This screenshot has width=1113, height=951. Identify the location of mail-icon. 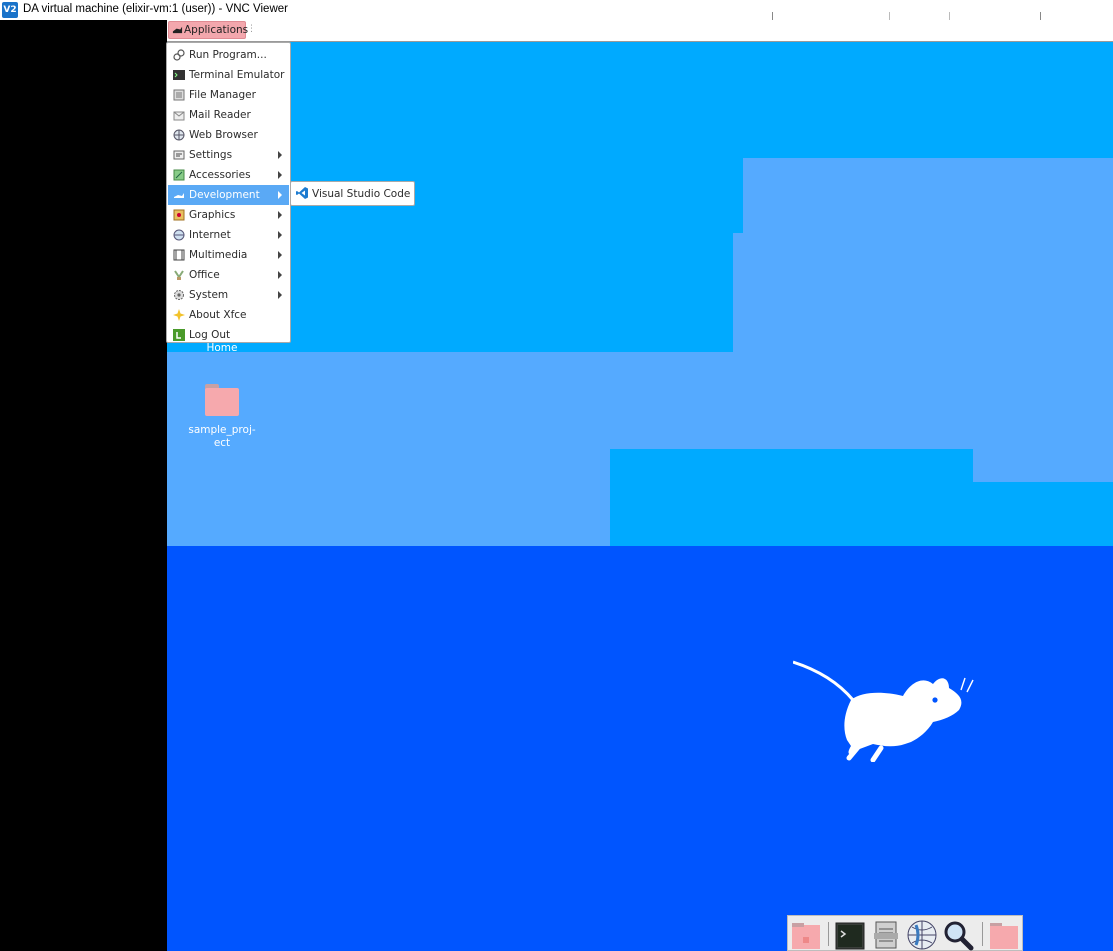
(179, 116).